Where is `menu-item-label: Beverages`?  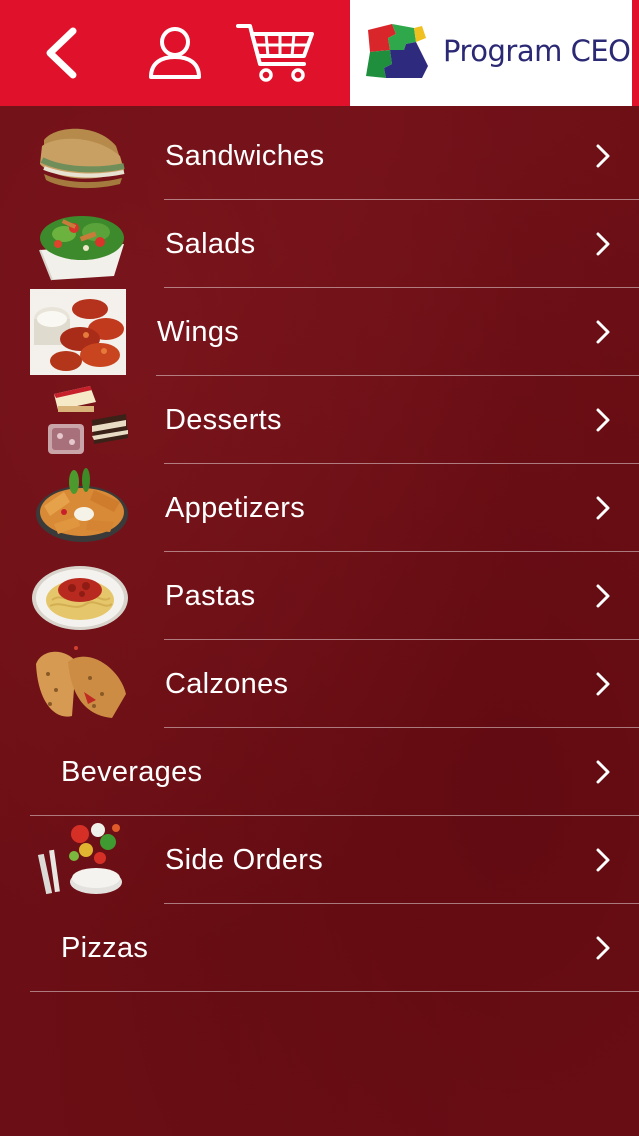
menu-item-label: Beverages is located at coordinates (132, 772).